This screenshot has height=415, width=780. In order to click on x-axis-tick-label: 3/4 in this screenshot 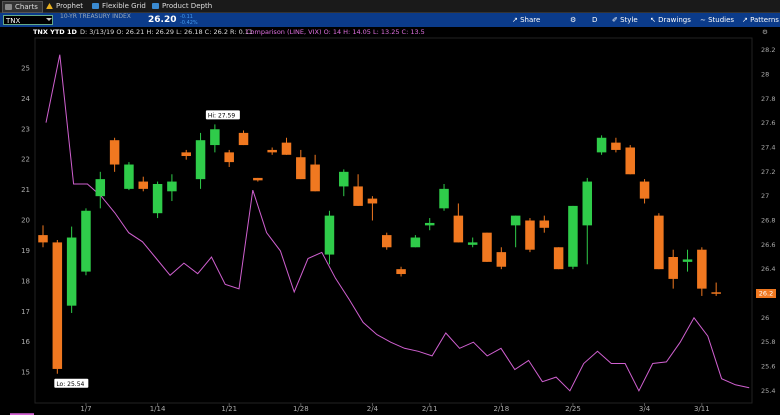, I will do `click(645, 409)`.